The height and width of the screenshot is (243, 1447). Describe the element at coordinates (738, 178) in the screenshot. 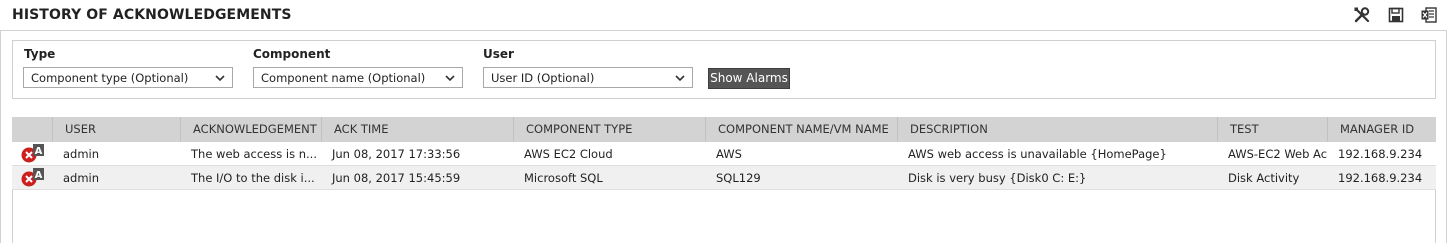

I see `cell-component-name: SQL129` at that location.